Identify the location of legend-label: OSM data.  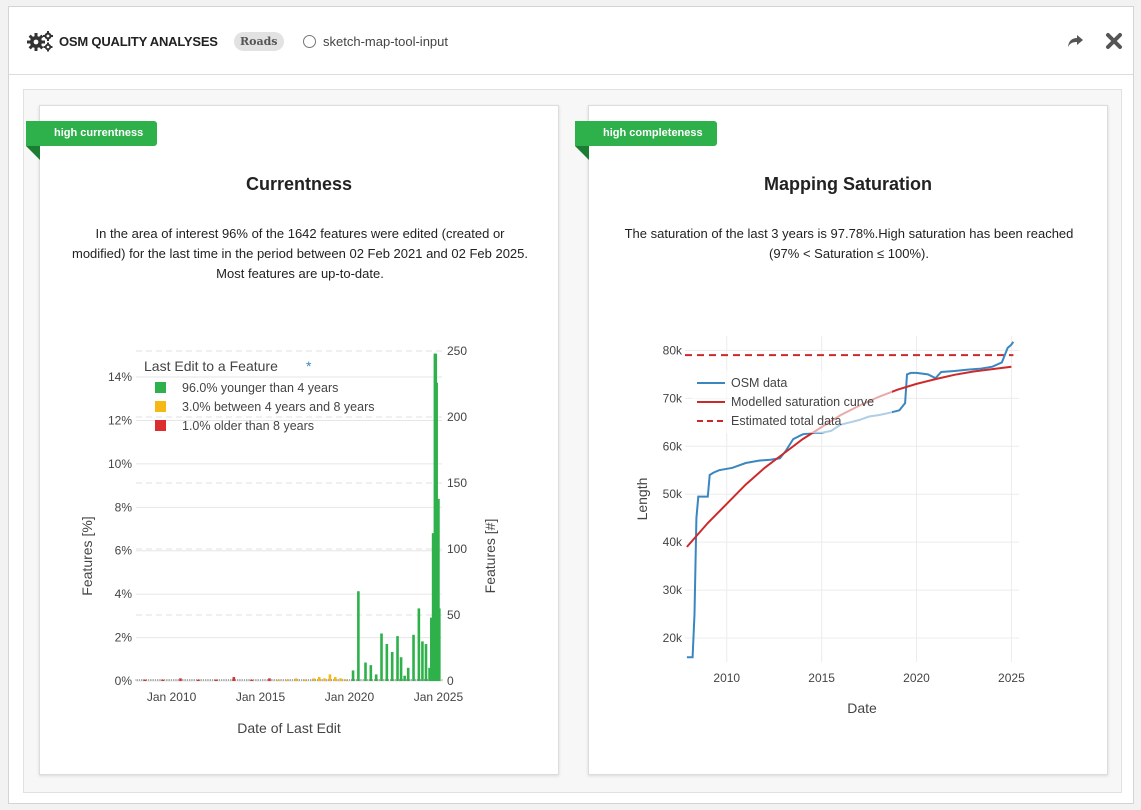
(759, 383).